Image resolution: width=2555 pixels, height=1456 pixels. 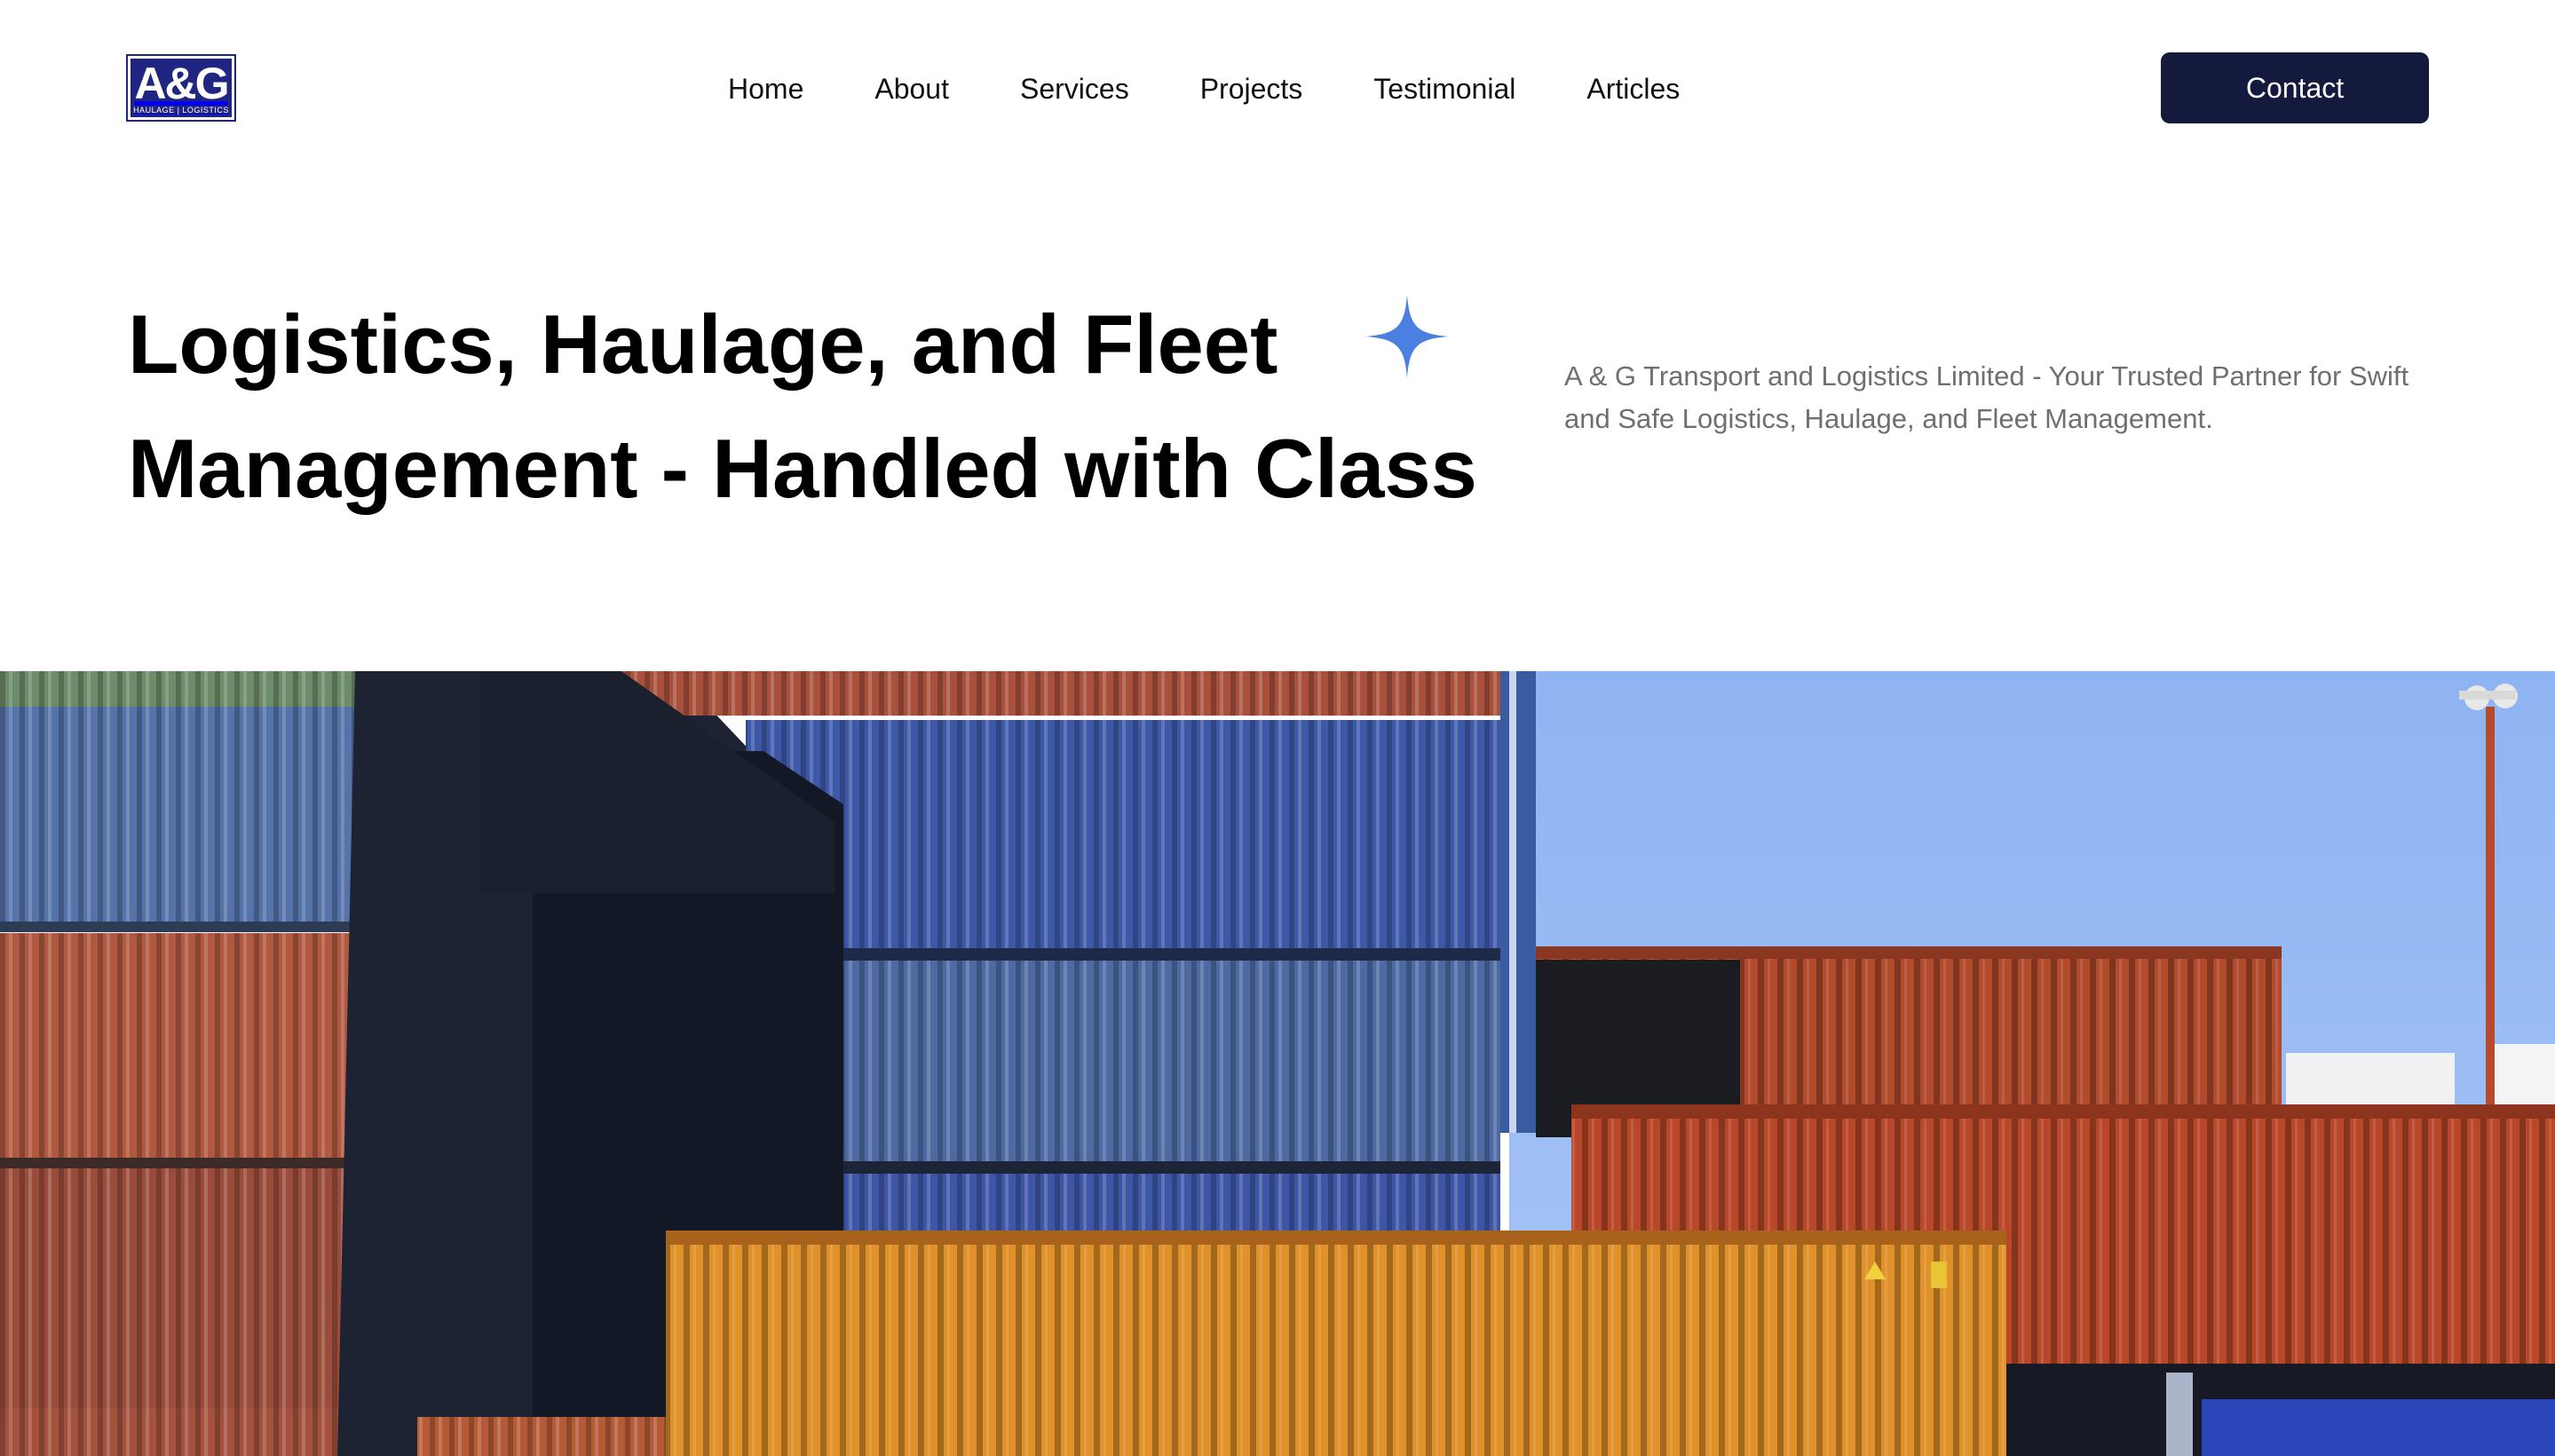 What do you see at coordinates (1074, 88) in the screenshot?
I see `nav-item-services: Services` at bounding box center [1074, 88].